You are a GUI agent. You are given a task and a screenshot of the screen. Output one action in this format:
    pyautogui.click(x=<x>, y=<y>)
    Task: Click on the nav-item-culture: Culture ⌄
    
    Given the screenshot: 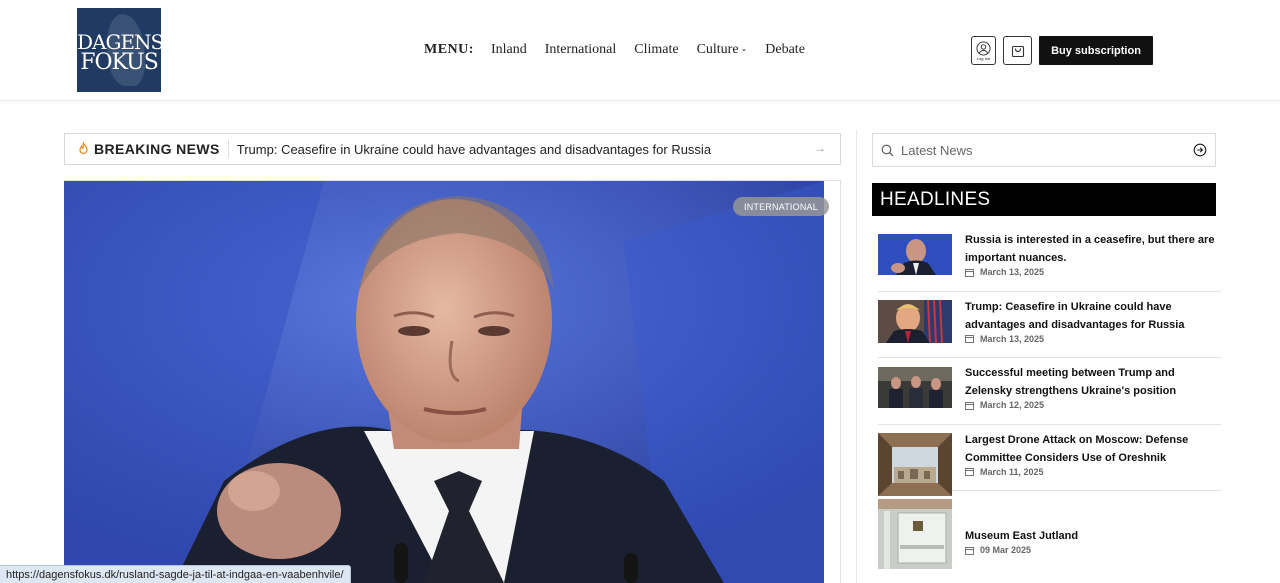 What is the action you would take?
    pyautogui.click(x=722, y=50)
    